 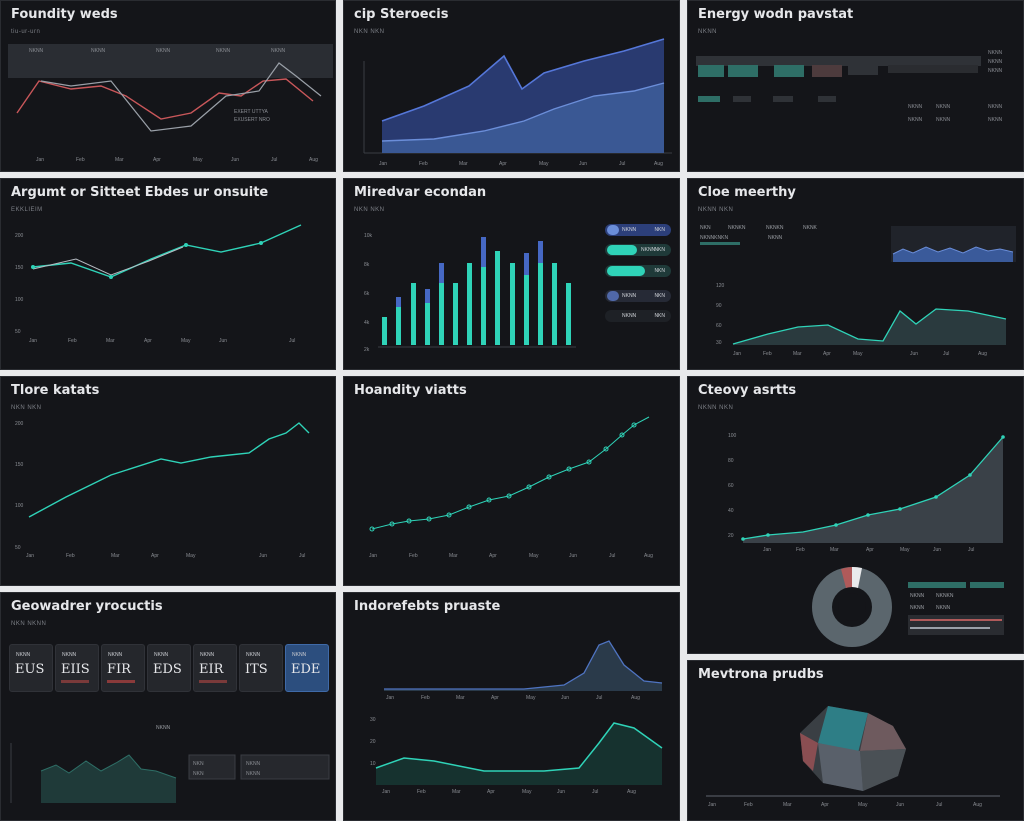 I want to click on x-axis-labels: Jan Feb Mar Apr May Jun Jul Aug, so click(x=177, y=160).